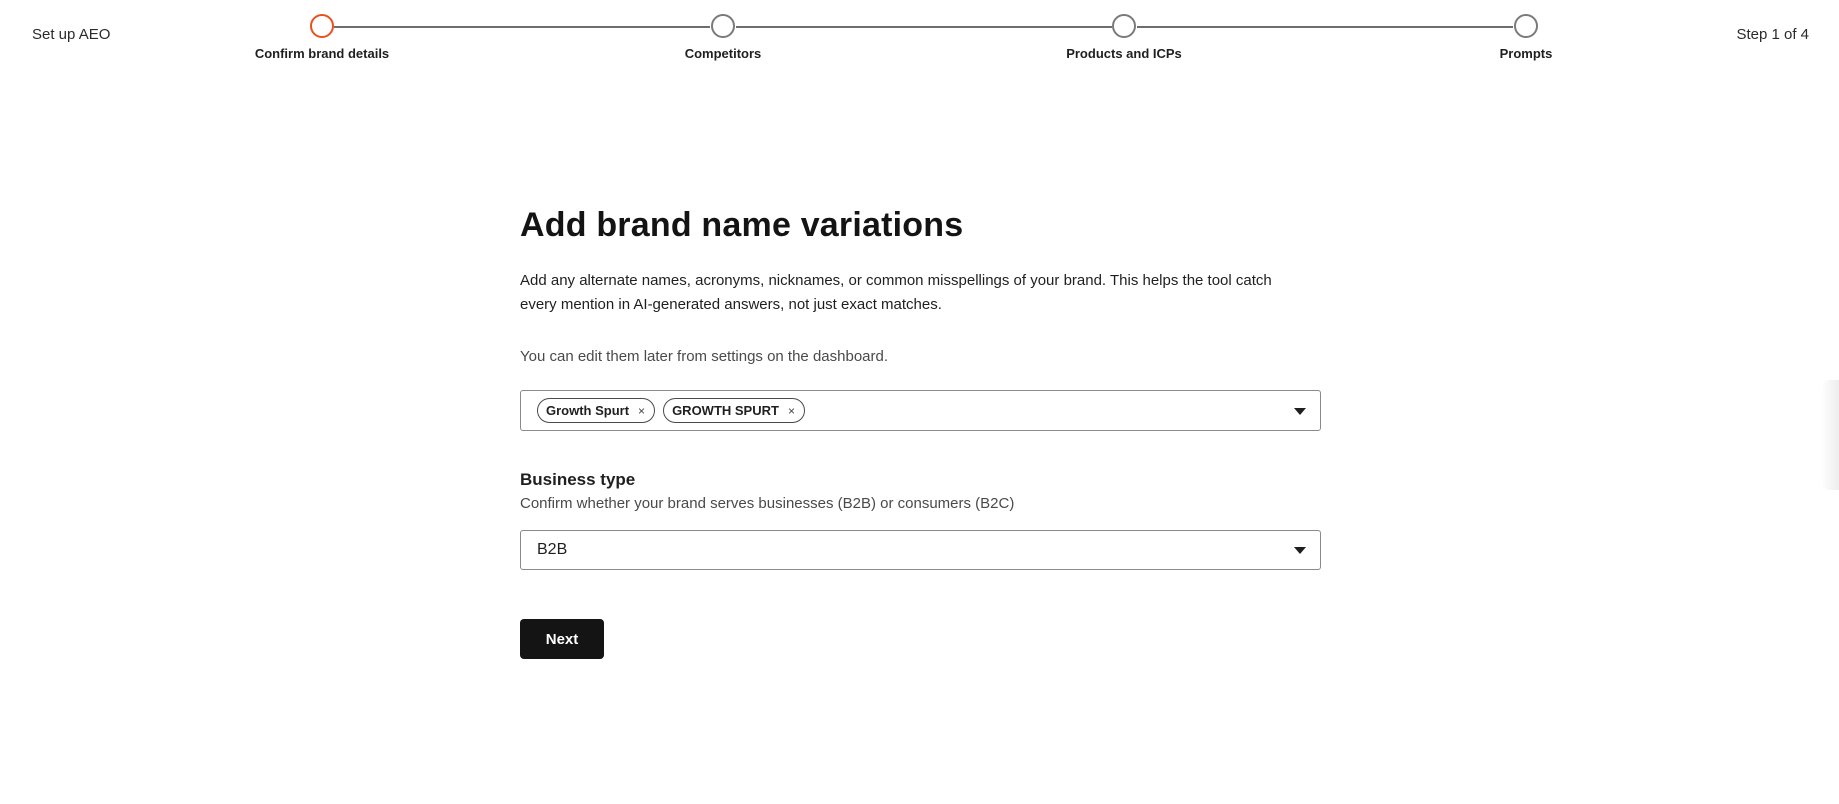  I want to click on step-competitors: Competitors, so click(723, 37).